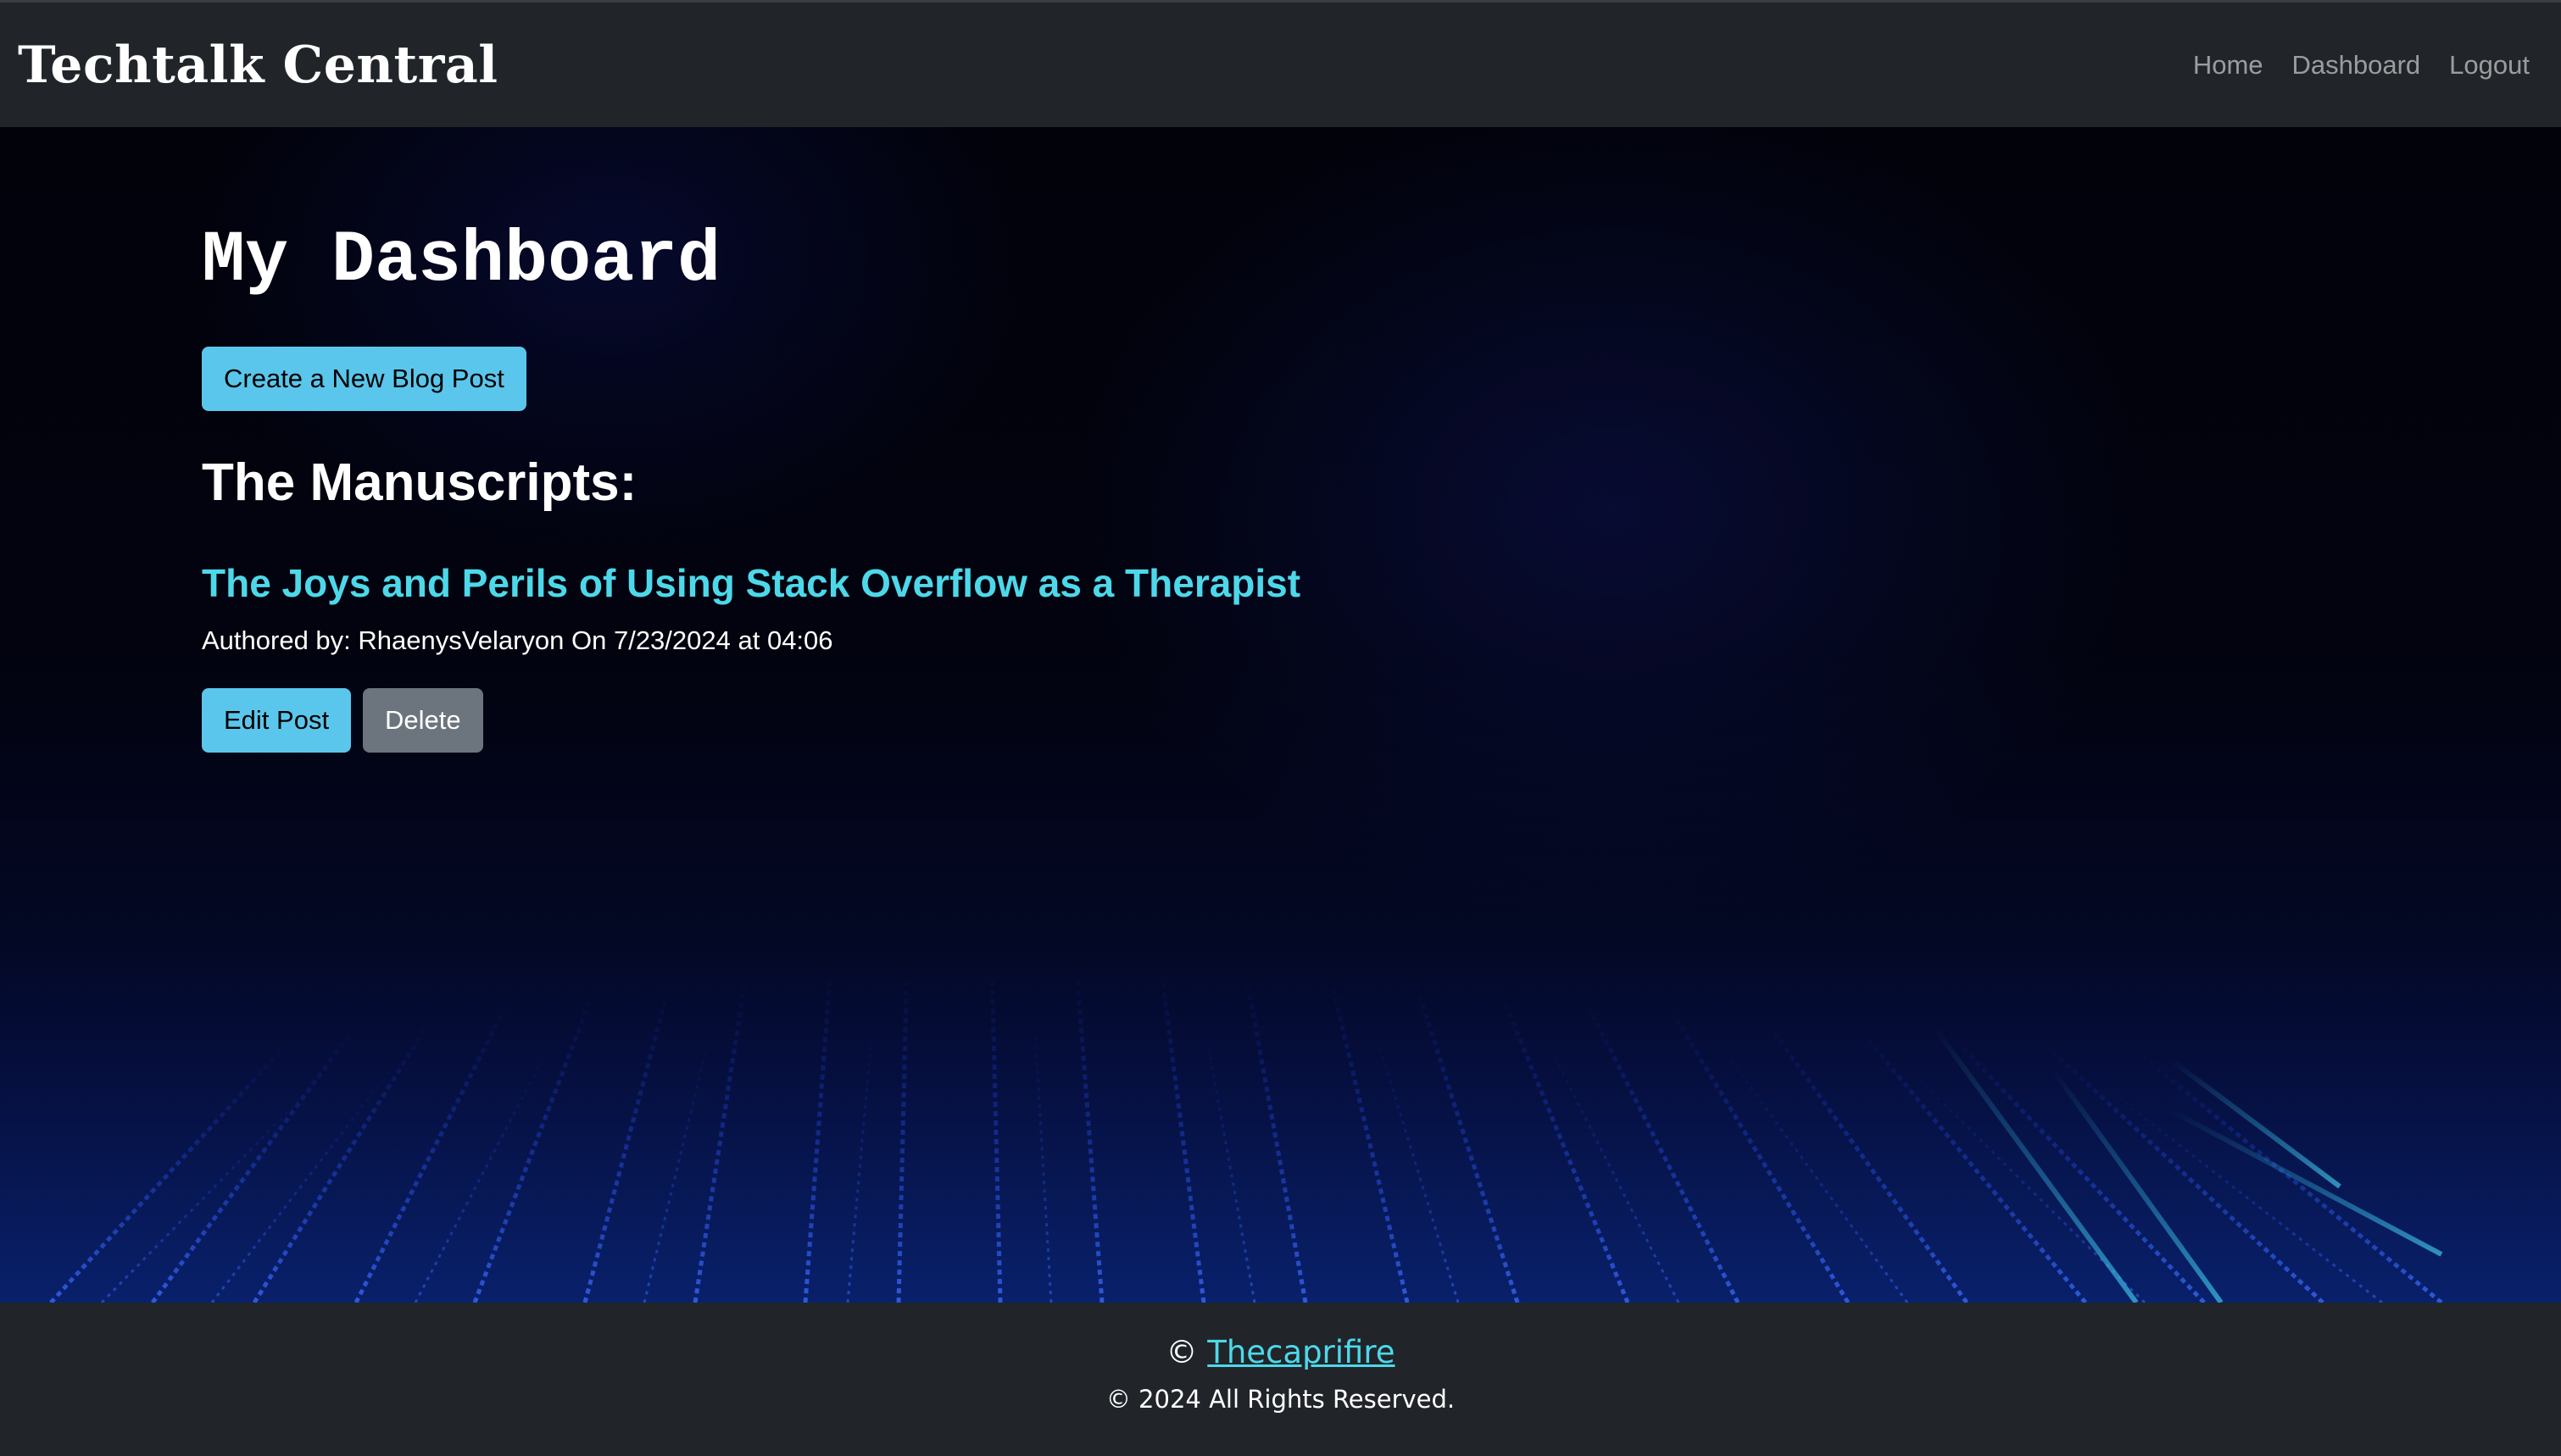 The height and width of the screenshot is (1456, 2561). What do you see at coordinates (461, 261) in the screenshot?
I see `page-title: My Dashboard` at bounding box center [461, 261].